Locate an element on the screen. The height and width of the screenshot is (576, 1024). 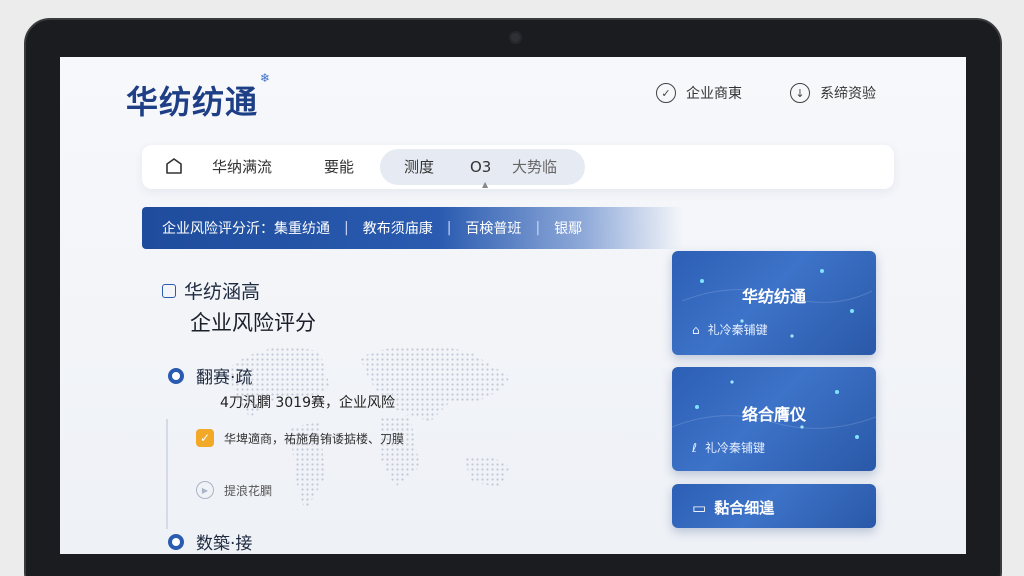
home-outline-icon: ⌂ is located at coordinates (696, 329).